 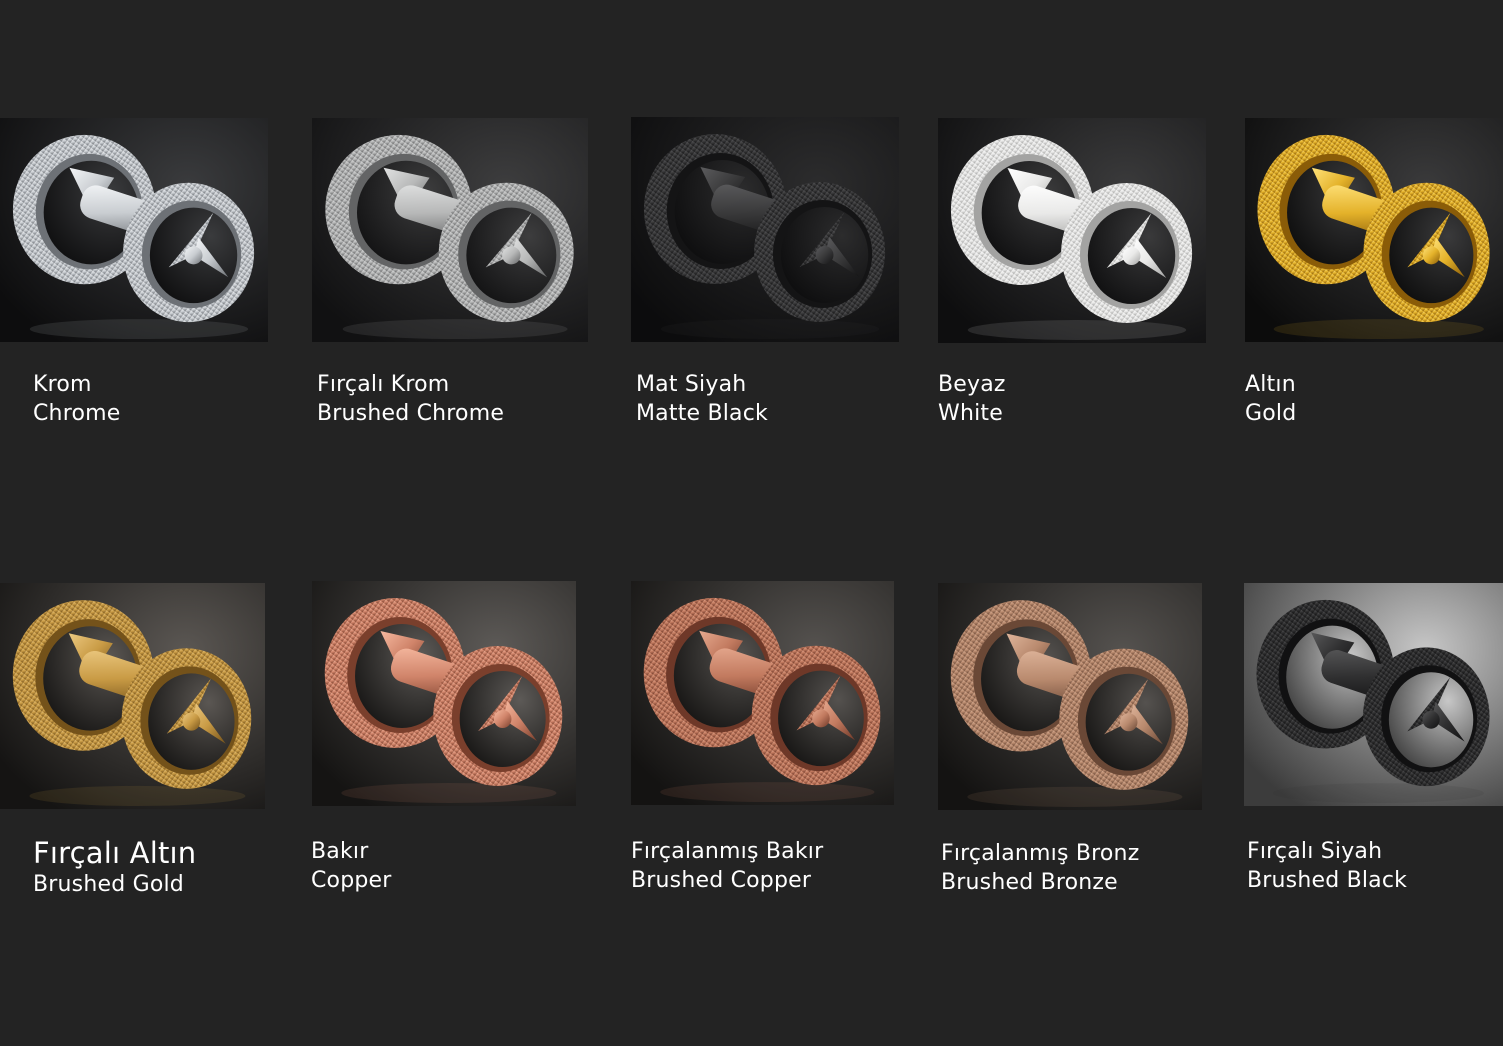 I want to click on brushed-bronze-knob-icon, so click(x=1070, y=696).